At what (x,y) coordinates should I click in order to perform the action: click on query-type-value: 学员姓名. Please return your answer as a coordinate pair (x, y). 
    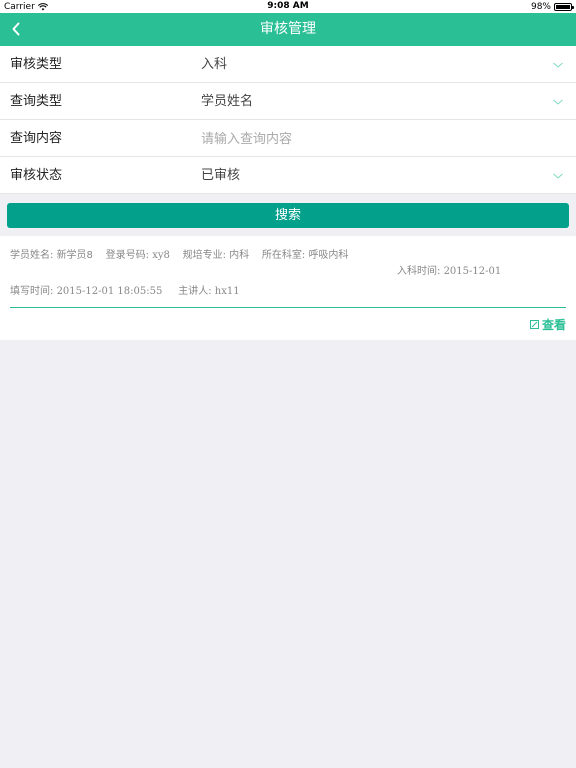
    Looking at the image, I should click on (227, 101).